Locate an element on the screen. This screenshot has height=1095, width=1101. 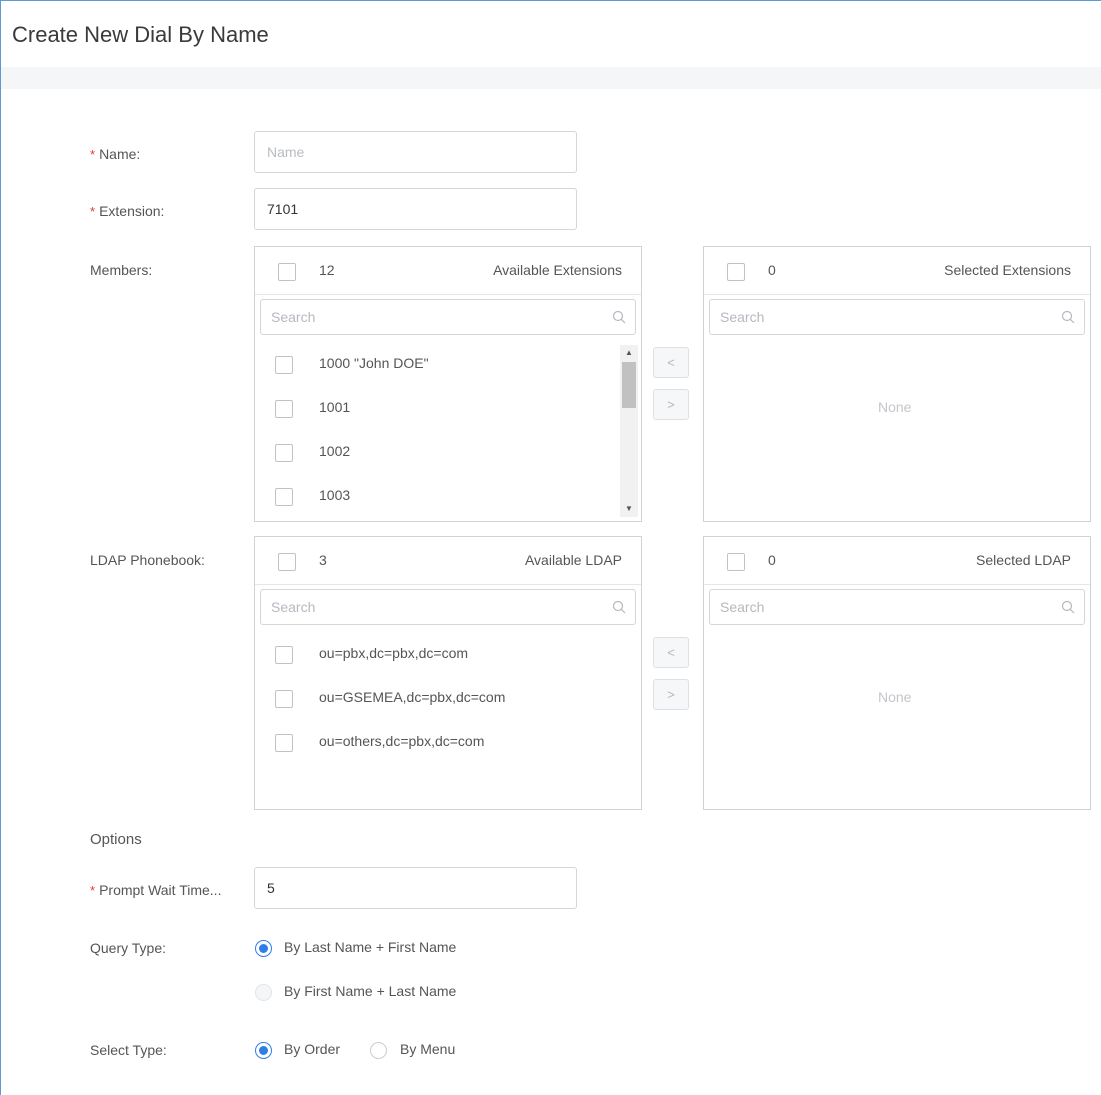
panel-title: Selected LDAP is located at coordinates (1023, 560).